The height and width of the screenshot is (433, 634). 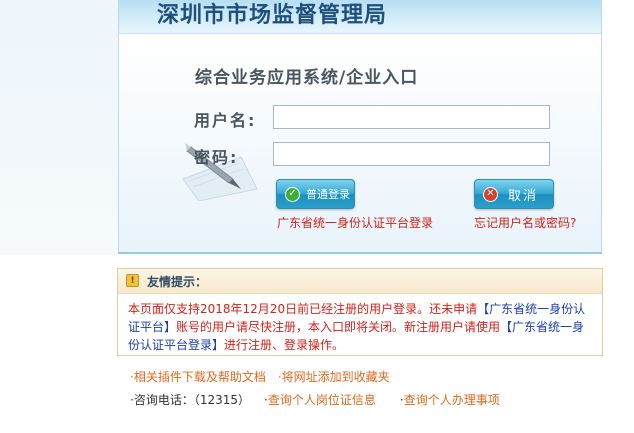 I want to click on forgot-credentials-link: 忘记用户名或密码?, so click(x=525, y=222).